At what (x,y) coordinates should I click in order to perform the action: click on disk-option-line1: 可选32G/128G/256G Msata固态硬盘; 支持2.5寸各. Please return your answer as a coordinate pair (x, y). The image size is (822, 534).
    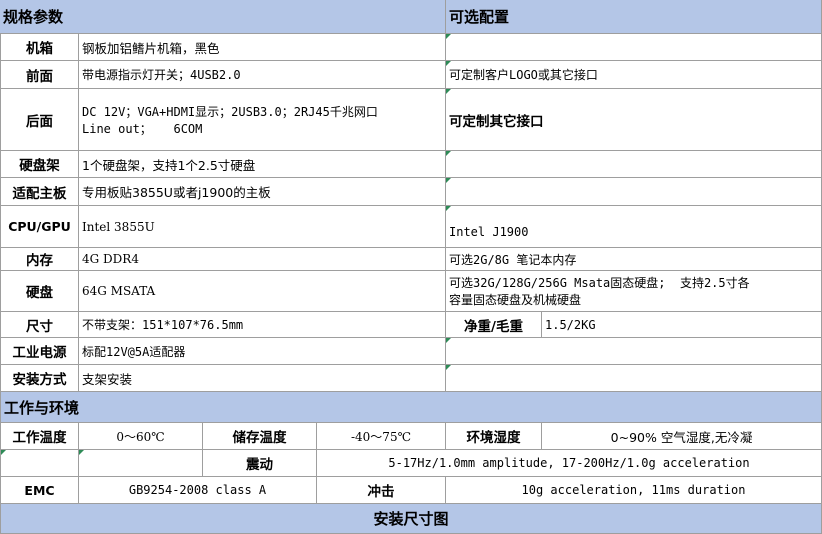
    Looking at the image, I should click on (599, 283).